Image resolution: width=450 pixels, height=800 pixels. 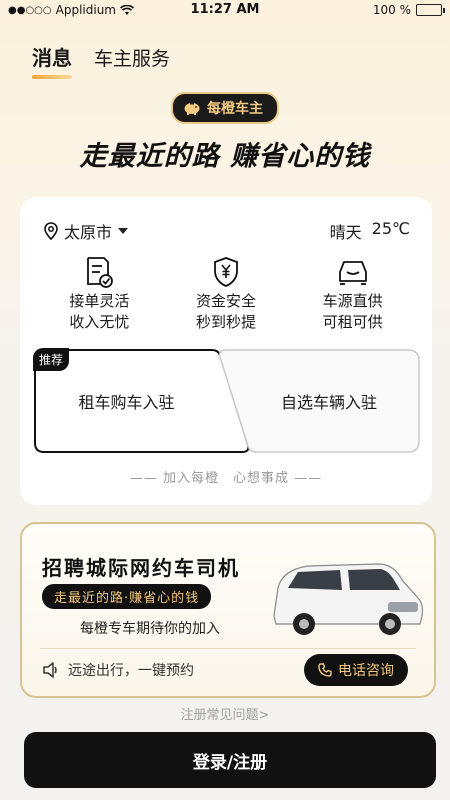 I want to click on own-car-label: 自选车辆入驻, so click(x=328, y=402).